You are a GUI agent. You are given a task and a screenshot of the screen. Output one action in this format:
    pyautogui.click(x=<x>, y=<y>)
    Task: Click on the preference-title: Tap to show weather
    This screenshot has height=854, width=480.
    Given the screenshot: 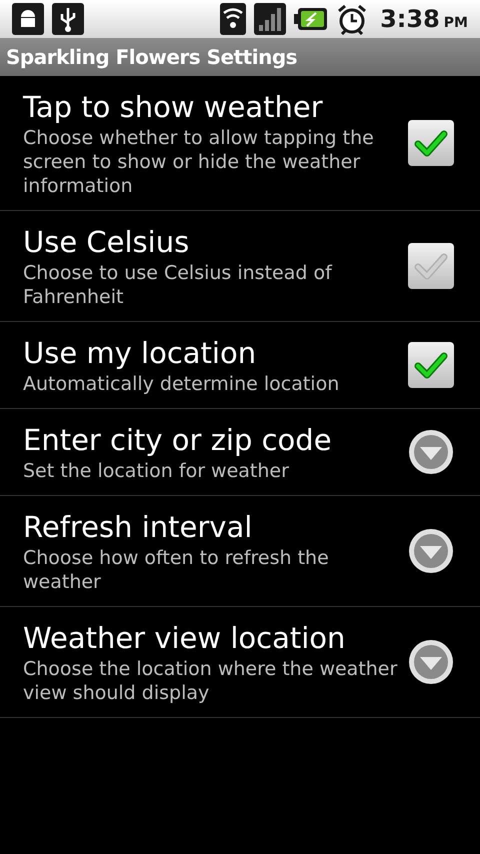 What is the action you would take?
    pyautogui.click(x=173, y=107)
    